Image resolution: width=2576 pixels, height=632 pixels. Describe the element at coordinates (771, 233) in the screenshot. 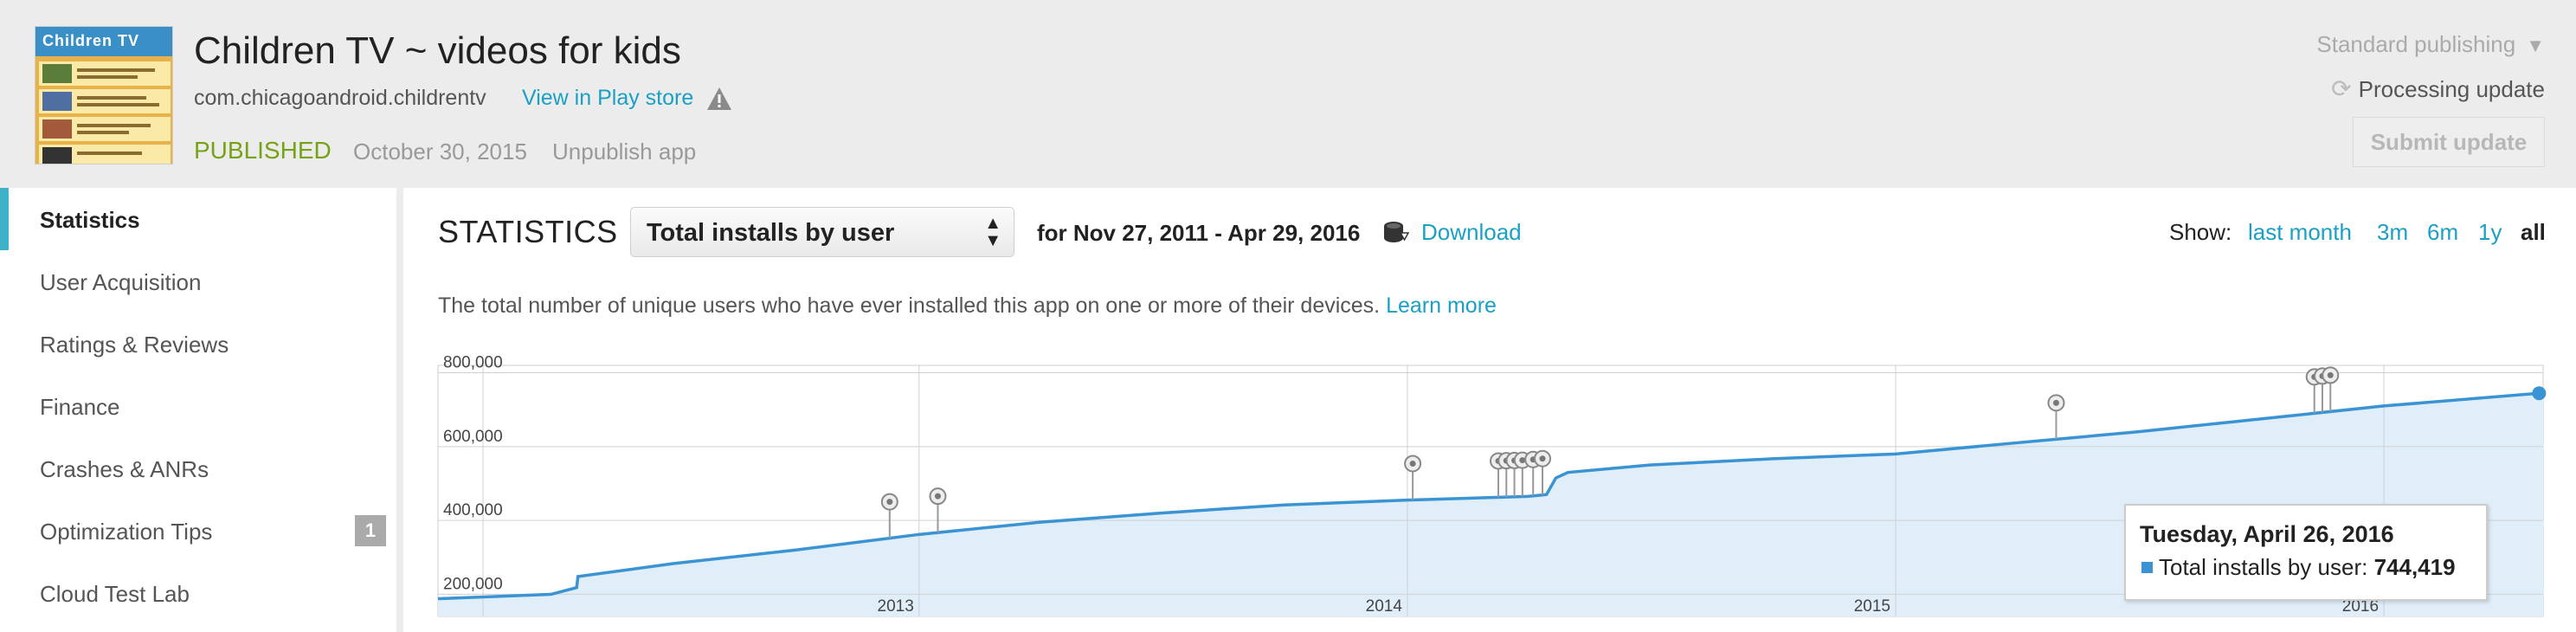

I see `metric-select-value: Total installs by user` at that location.